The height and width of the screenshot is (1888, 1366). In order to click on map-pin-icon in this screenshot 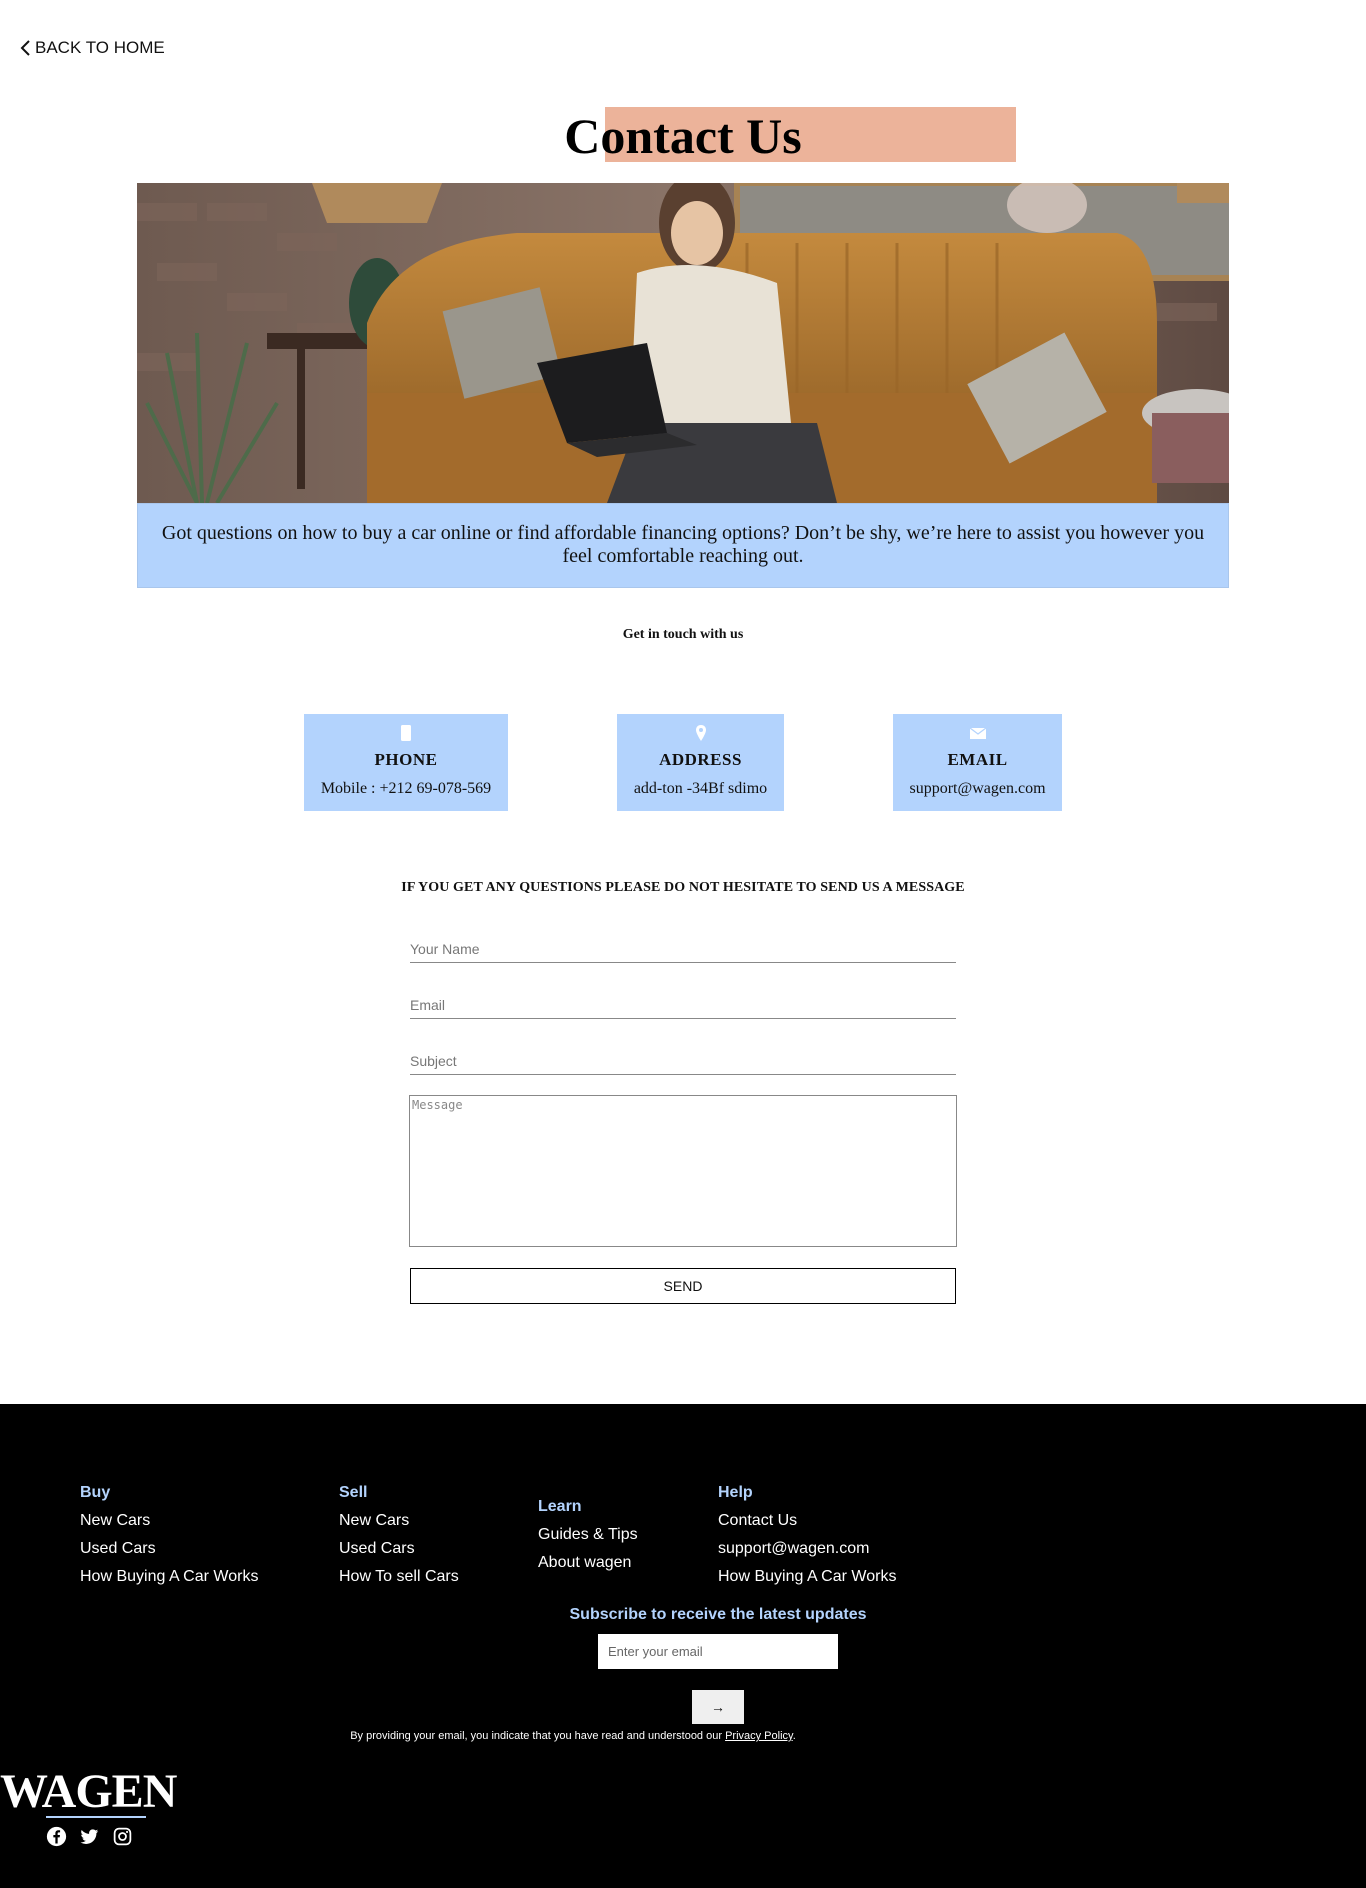, I will do `click(700, 733)`.